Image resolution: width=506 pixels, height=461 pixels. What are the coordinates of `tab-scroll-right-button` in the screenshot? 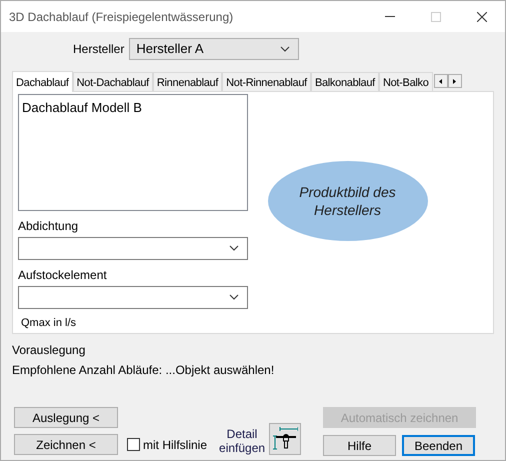 It's located at (455, 81).